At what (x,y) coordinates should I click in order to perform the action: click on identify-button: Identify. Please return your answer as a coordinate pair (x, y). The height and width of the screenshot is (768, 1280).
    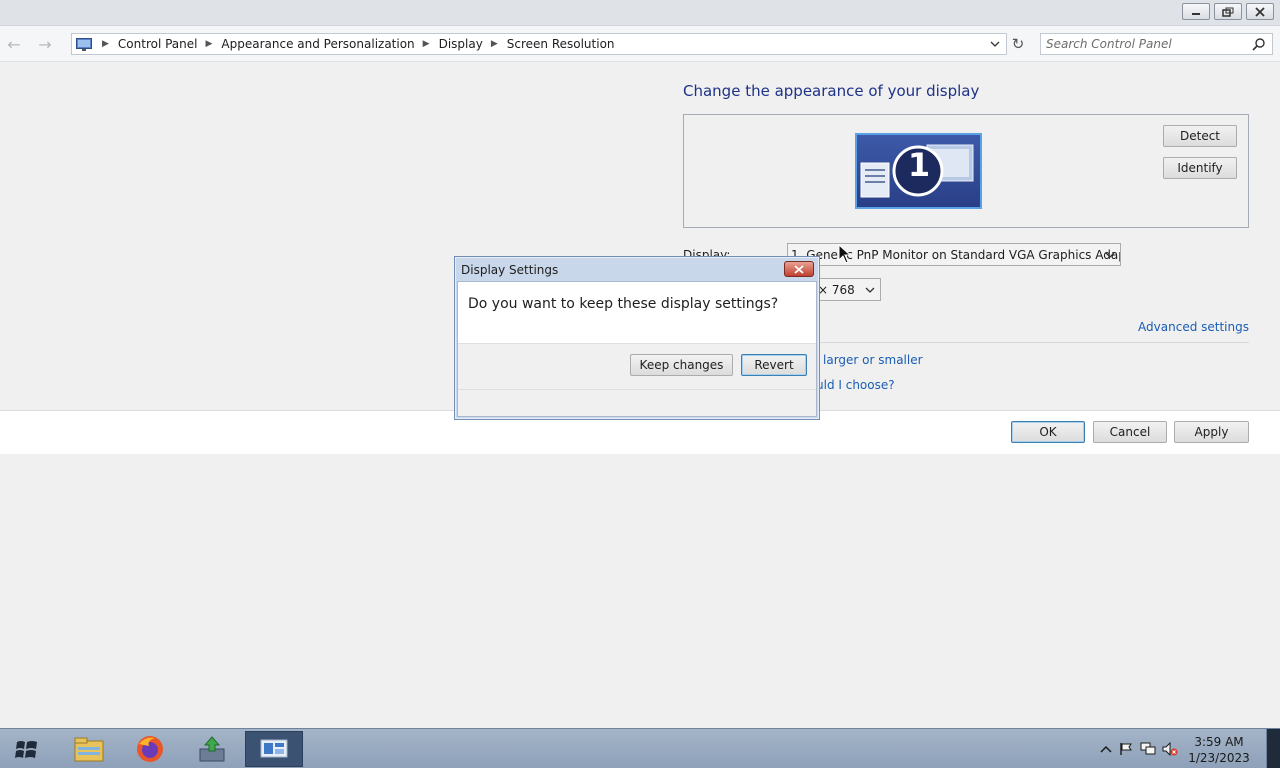
    Looking at the image, I should click on (1200, 168).